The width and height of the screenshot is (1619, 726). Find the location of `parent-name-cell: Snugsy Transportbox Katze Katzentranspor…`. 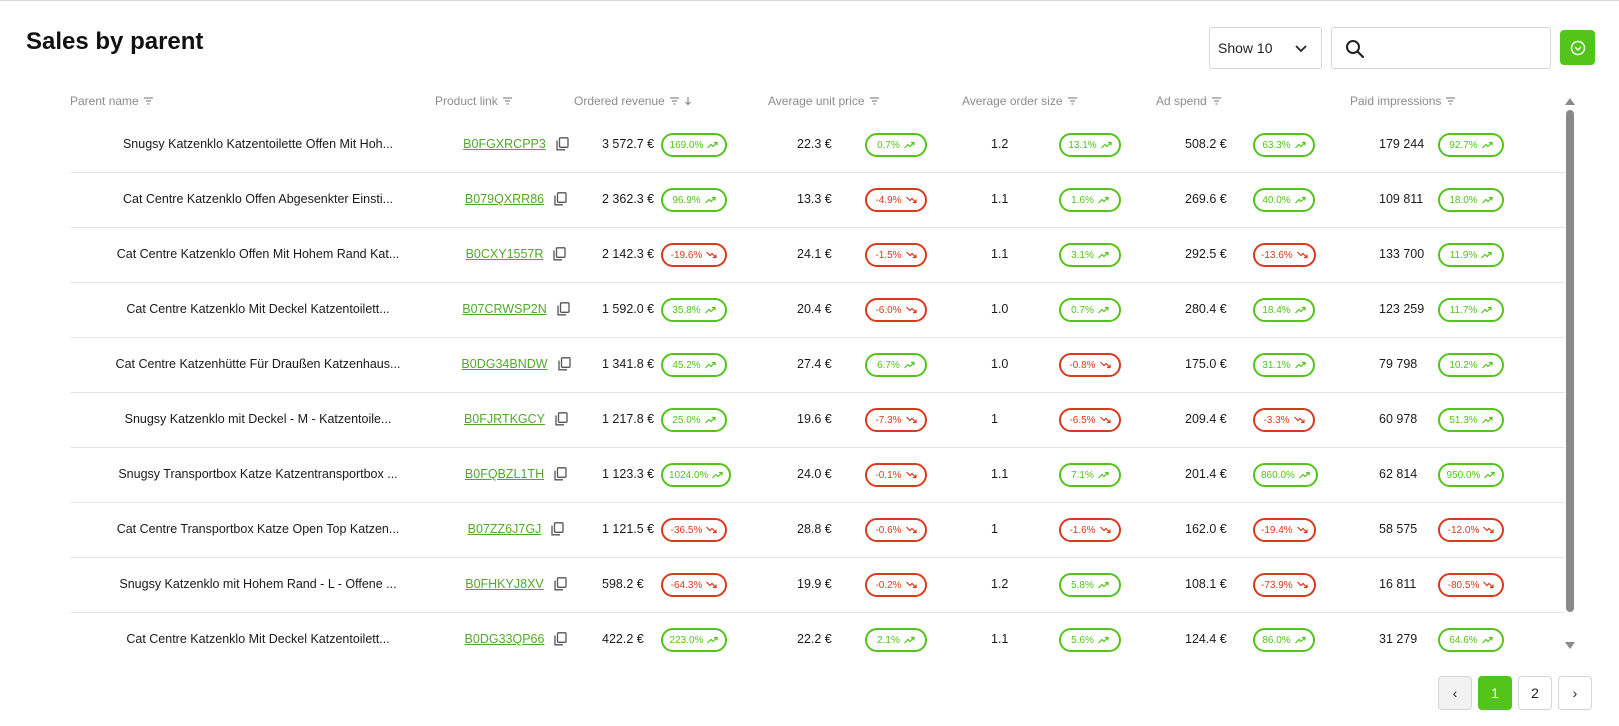

parent-name-cell: Snugsy Transportbox Katze Katzentranspor… is located at coordinates (258, 474).